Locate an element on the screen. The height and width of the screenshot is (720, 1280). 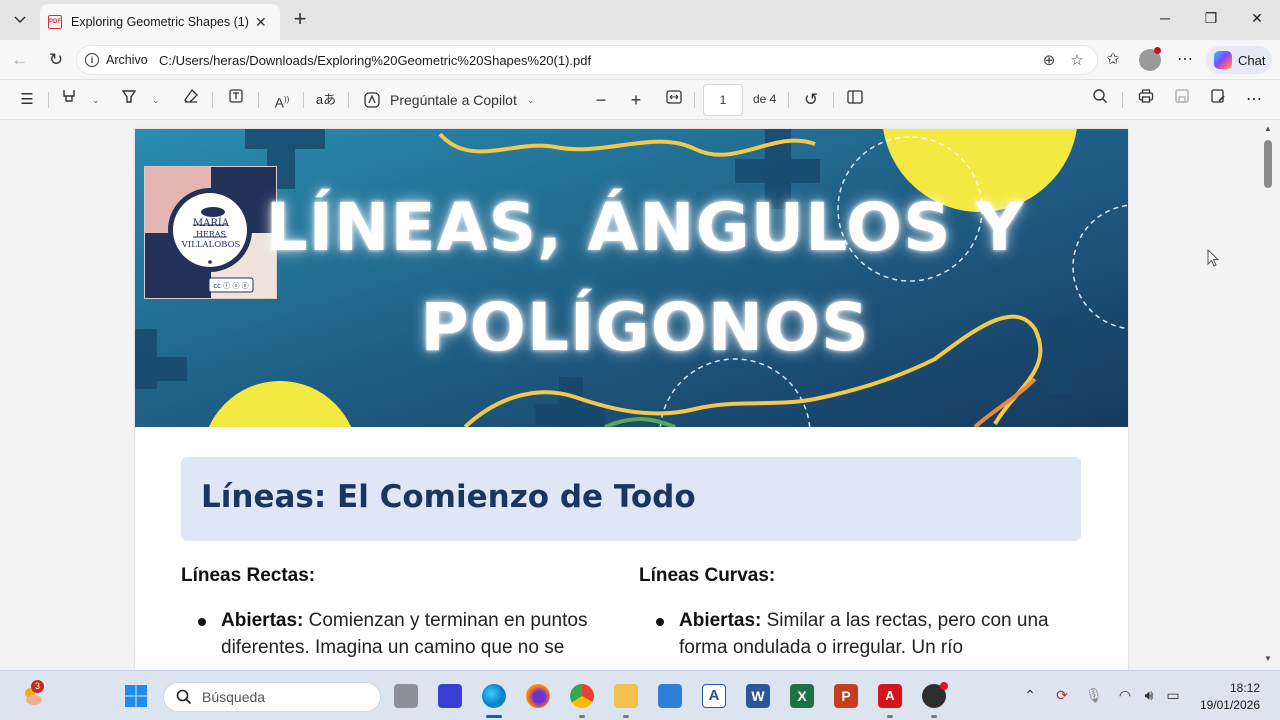
page-view-icon is located at coordinates (855, 100).